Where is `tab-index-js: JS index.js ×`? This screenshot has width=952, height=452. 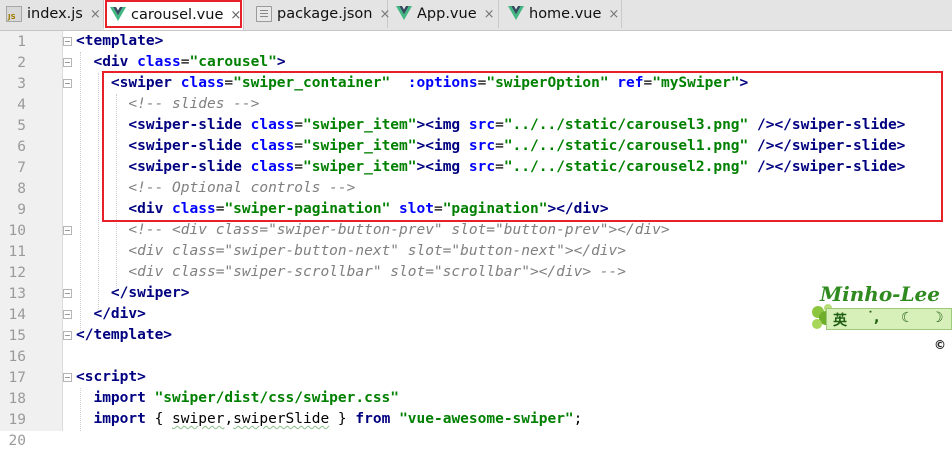 tab-index-js: JS index.js × is located at coordinates (52, 14).